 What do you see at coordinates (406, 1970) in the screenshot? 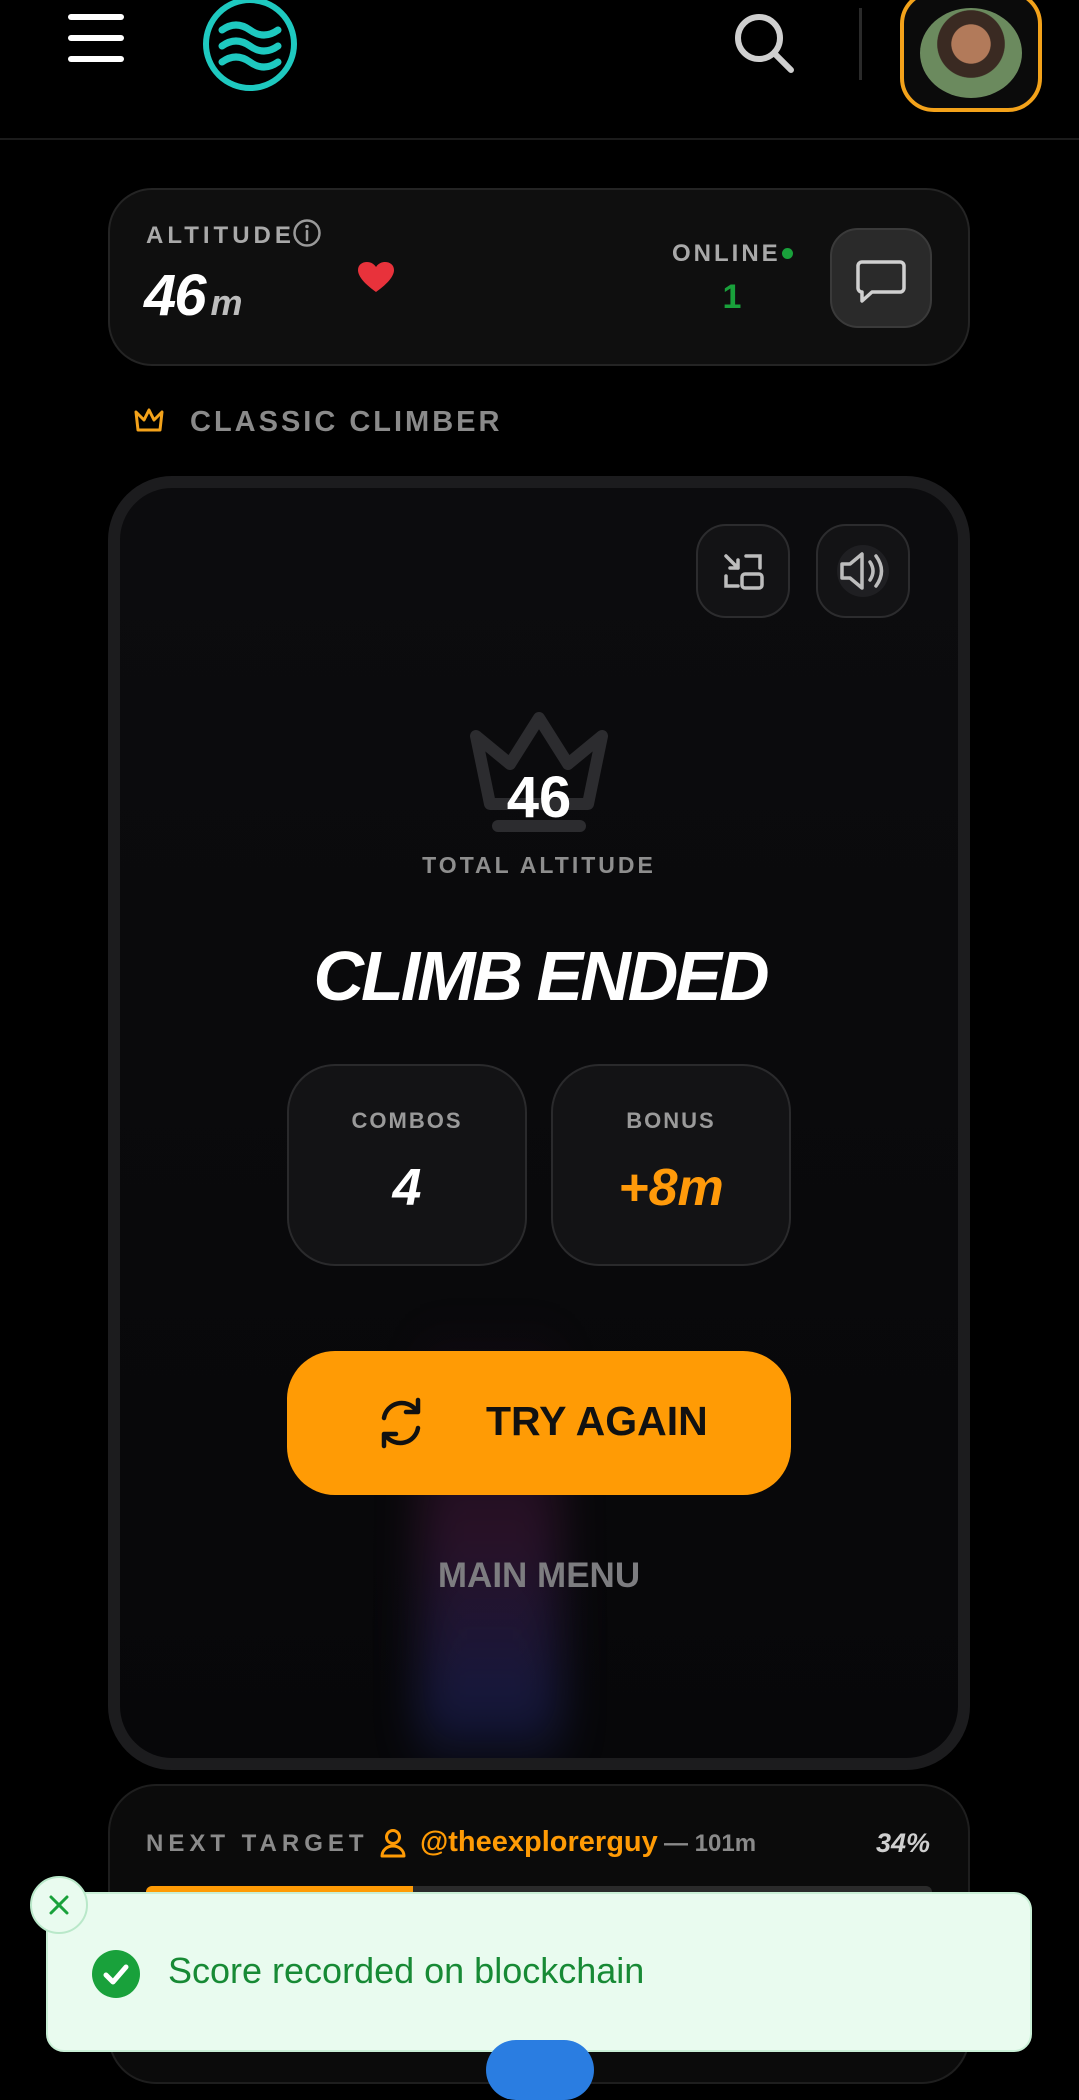
I see `toast-message: Score recorded on blockchain` at bounding box center [406, 1970].